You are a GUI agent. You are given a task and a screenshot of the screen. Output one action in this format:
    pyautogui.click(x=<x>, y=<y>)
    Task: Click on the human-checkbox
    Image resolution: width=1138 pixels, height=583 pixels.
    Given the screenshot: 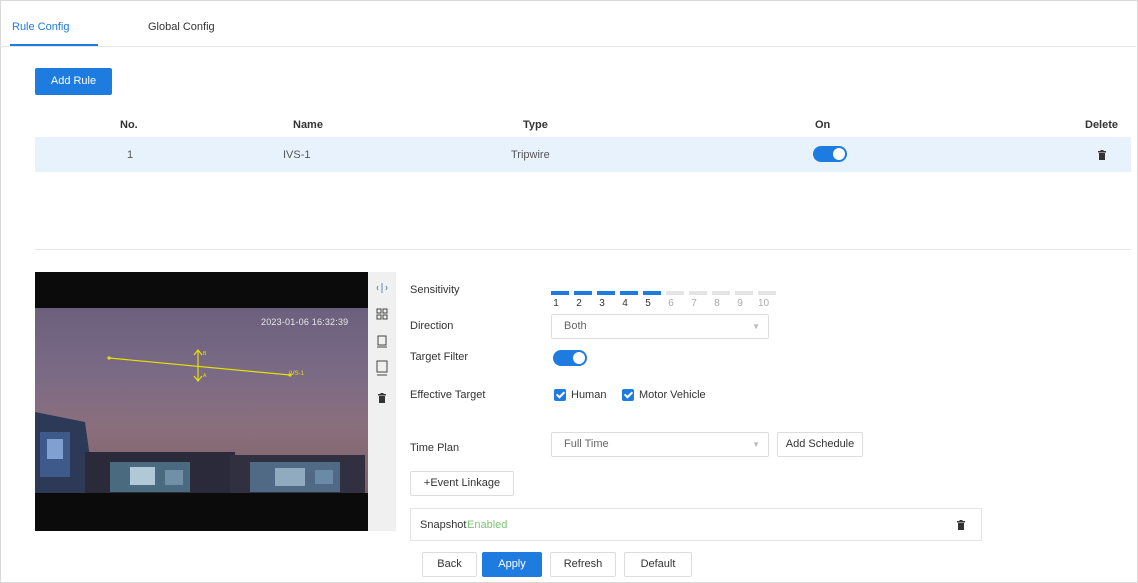 What is the action you would take?
    pyautogui.click(x=560, y=395)
    